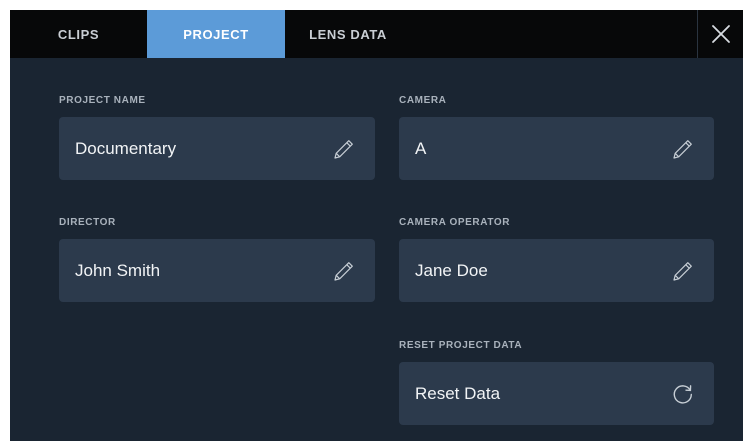 This screenshot has height=441, width=753. Describe the element at coordinates (87, 222) in the screenshot. I see `director-label: DIRECTOR` at that location.